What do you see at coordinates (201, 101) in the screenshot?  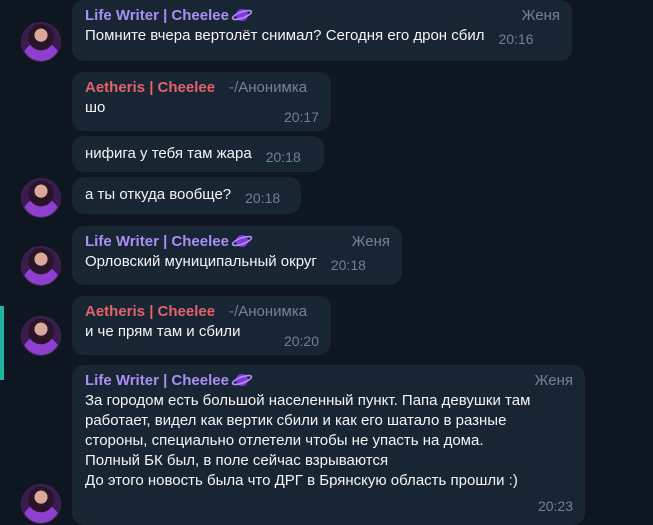 I see `message-bubble: Aetheris | Cheelee -/Анонимка шо 20:17` at bounding box center [201, 101].